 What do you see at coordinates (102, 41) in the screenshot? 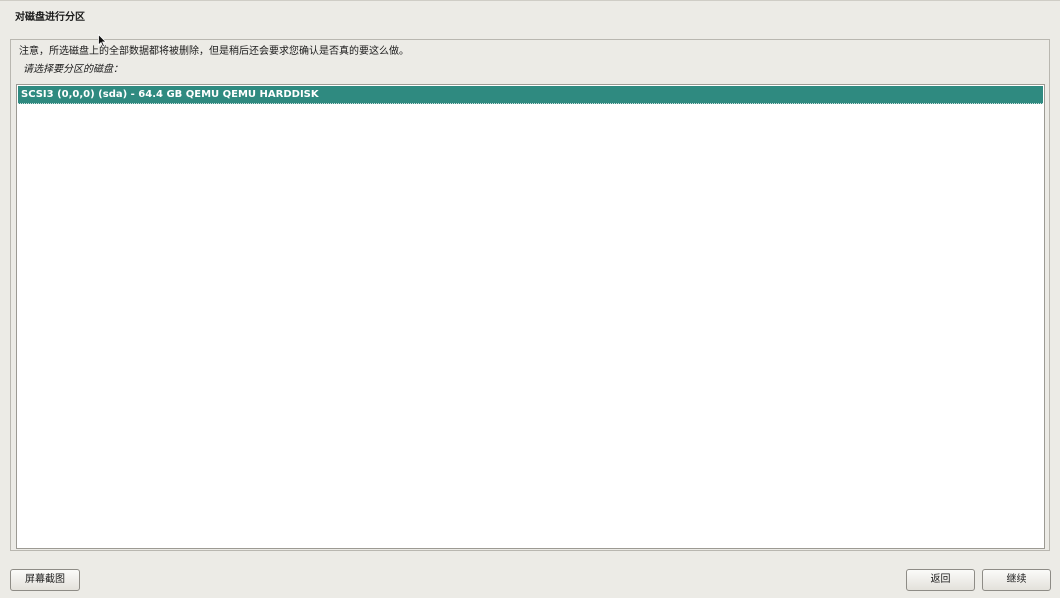
I see `mouse-pointer-icon` at bounding box center [102, 41].